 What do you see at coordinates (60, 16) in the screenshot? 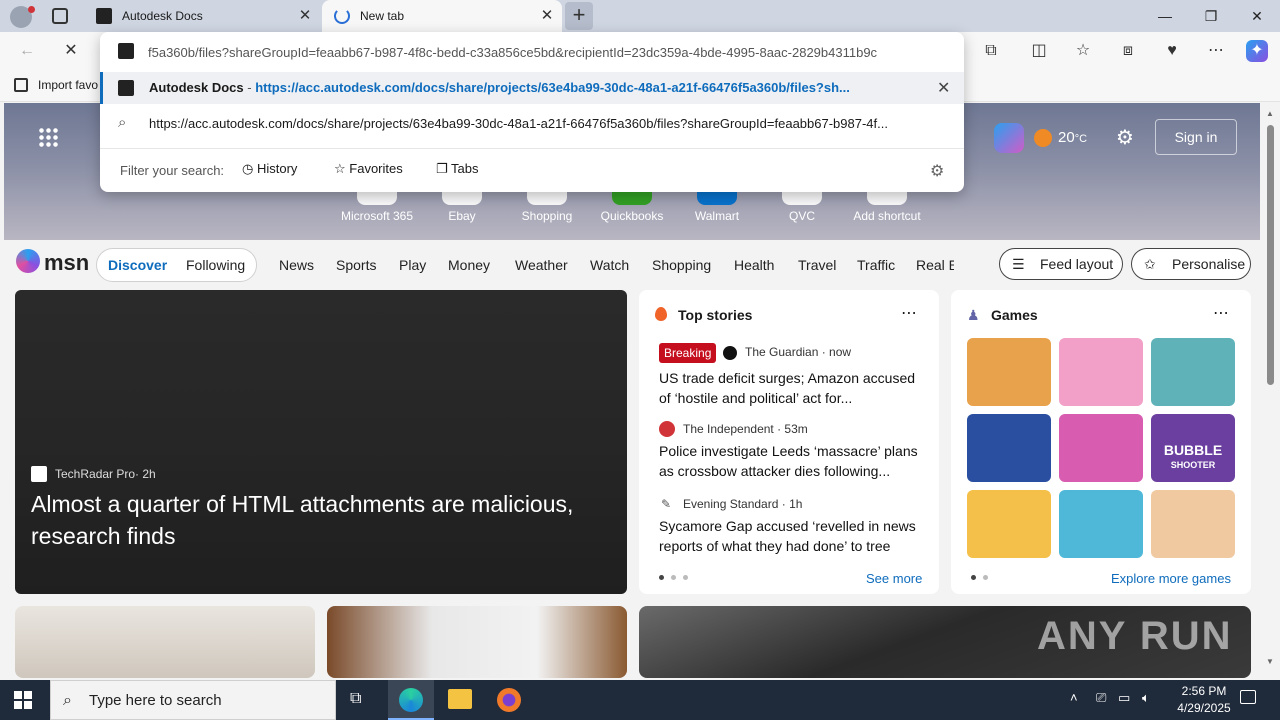
I see `tab-actions-icon` at bounding box center [60, 16].